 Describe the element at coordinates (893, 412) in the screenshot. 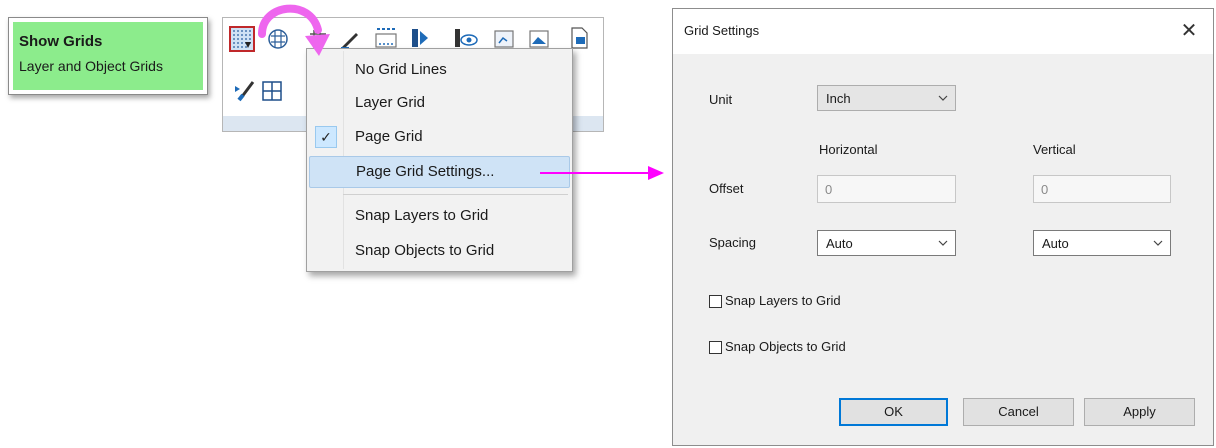

I see `ok-button: OK` at that location.